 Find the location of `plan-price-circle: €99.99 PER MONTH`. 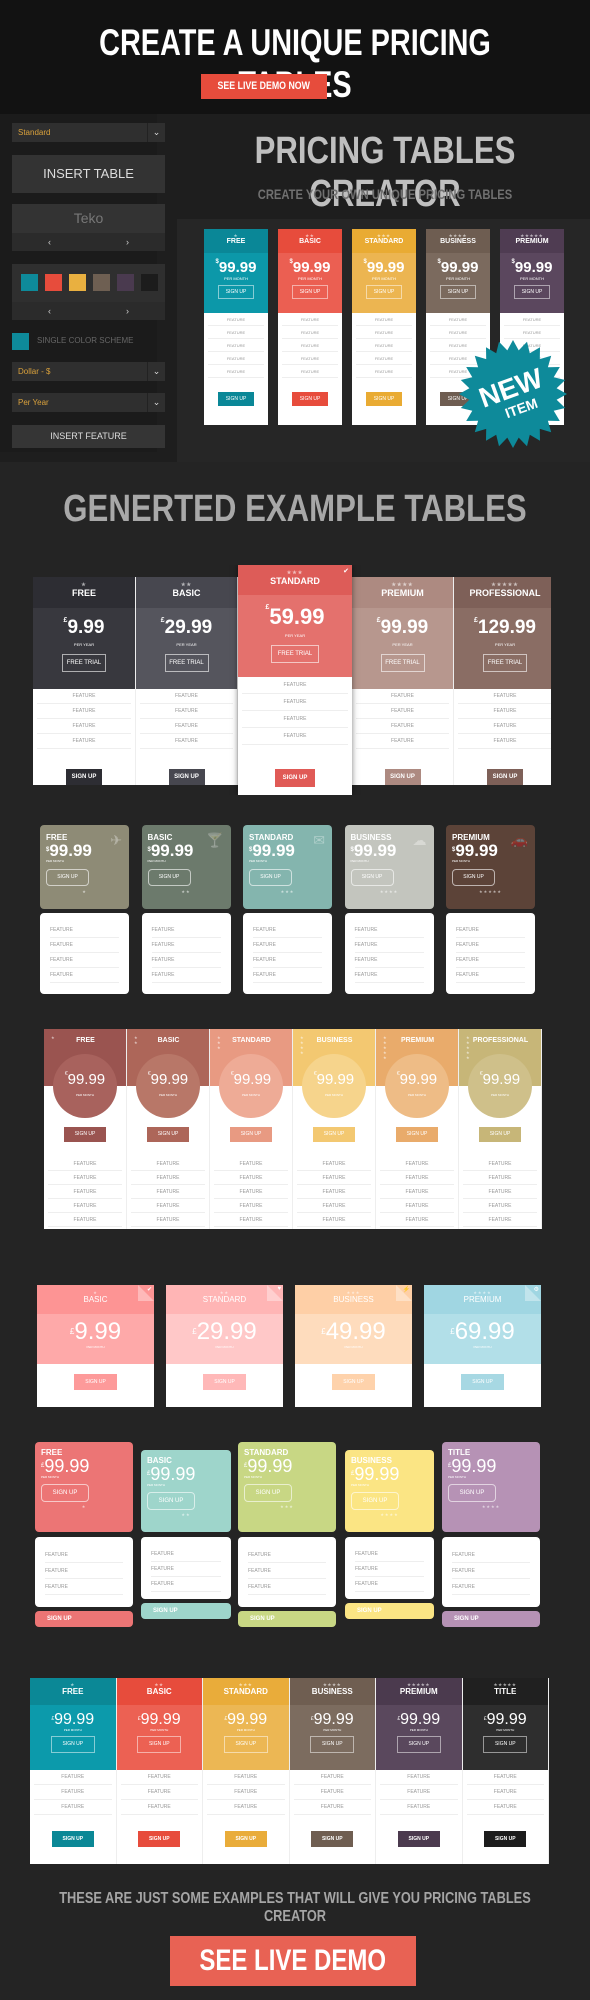

plan-price-circle: €99.99 PER MONTH is located at coordinates (500, 1086).